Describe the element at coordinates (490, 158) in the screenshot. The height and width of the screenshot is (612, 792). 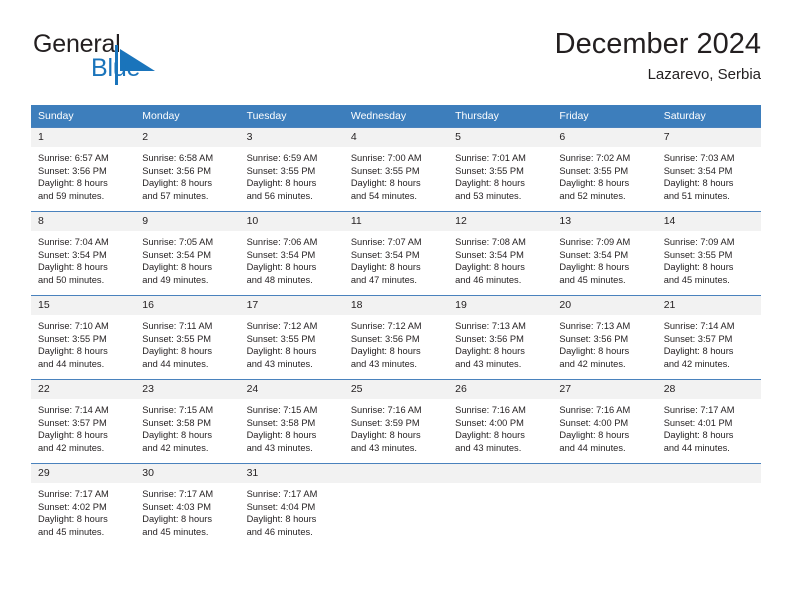
I see `sunrise-text: Sunrise: 7:01 AM` at that location.